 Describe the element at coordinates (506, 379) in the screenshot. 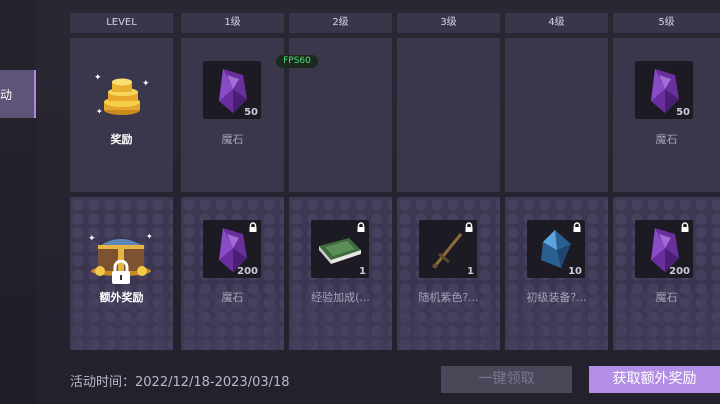

I see `claim-all-button: 一键领取` at that location.